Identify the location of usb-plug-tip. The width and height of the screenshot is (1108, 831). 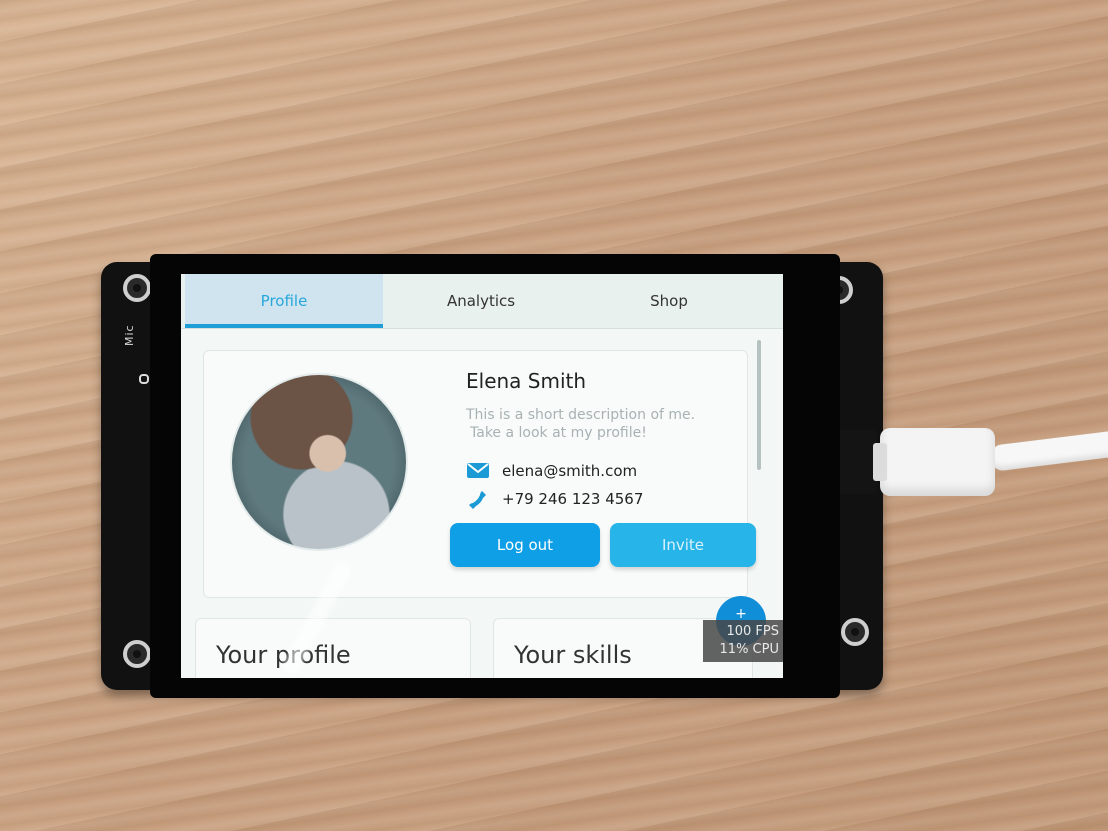
(880, 462).